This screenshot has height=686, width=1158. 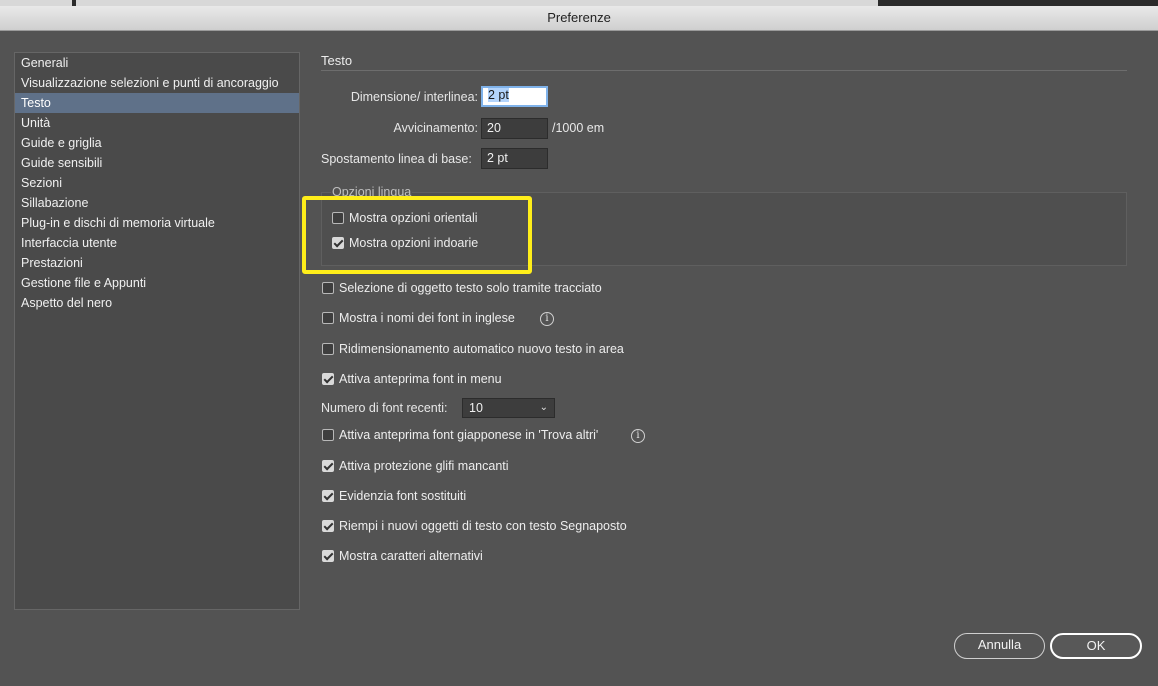 What do you see at coordinates (411, 556) in the screenshot?
I see `alternate-glyphs-label: Mostra caratteri alternativi` at bounding box center [411, 556].